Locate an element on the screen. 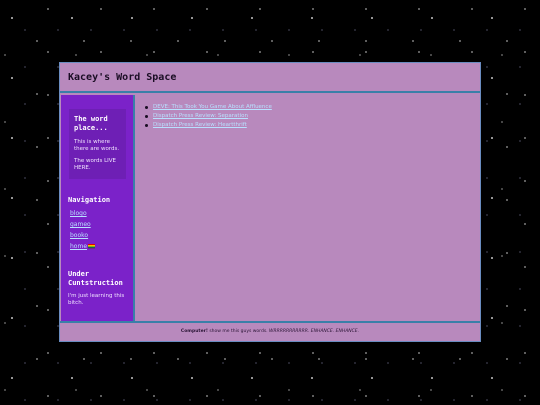  intro-card-text-1: This is where there are words. is located at coordinates (97, 145).